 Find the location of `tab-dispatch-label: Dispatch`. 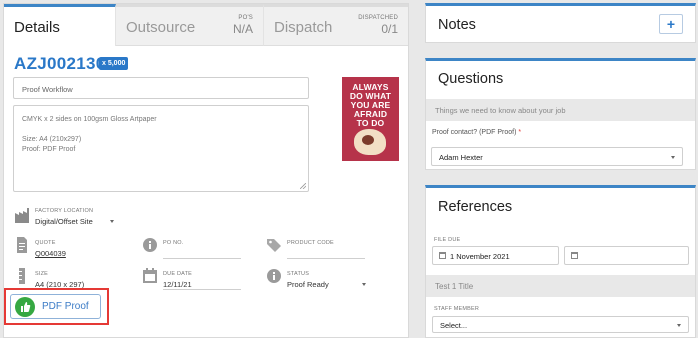

tab-dispatch-label: Dispatch is located at coordinates (303, 27).